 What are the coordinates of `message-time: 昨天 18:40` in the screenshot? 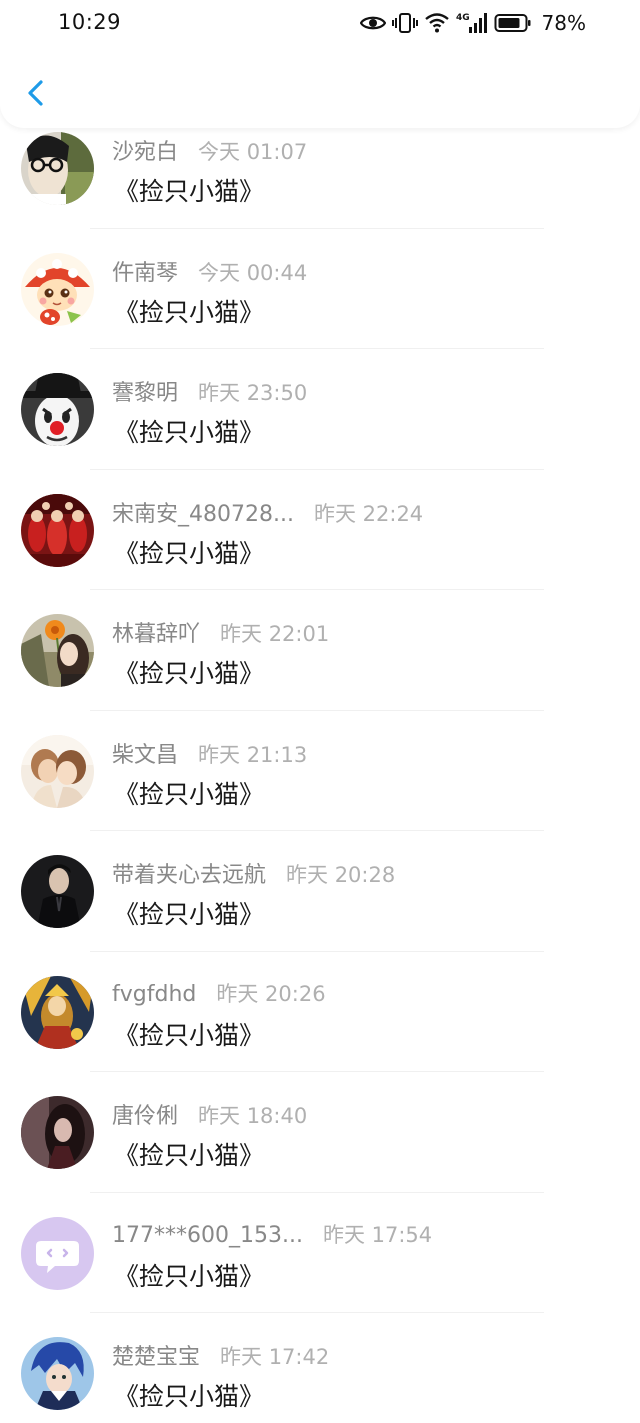 It's located at (253, 1116).